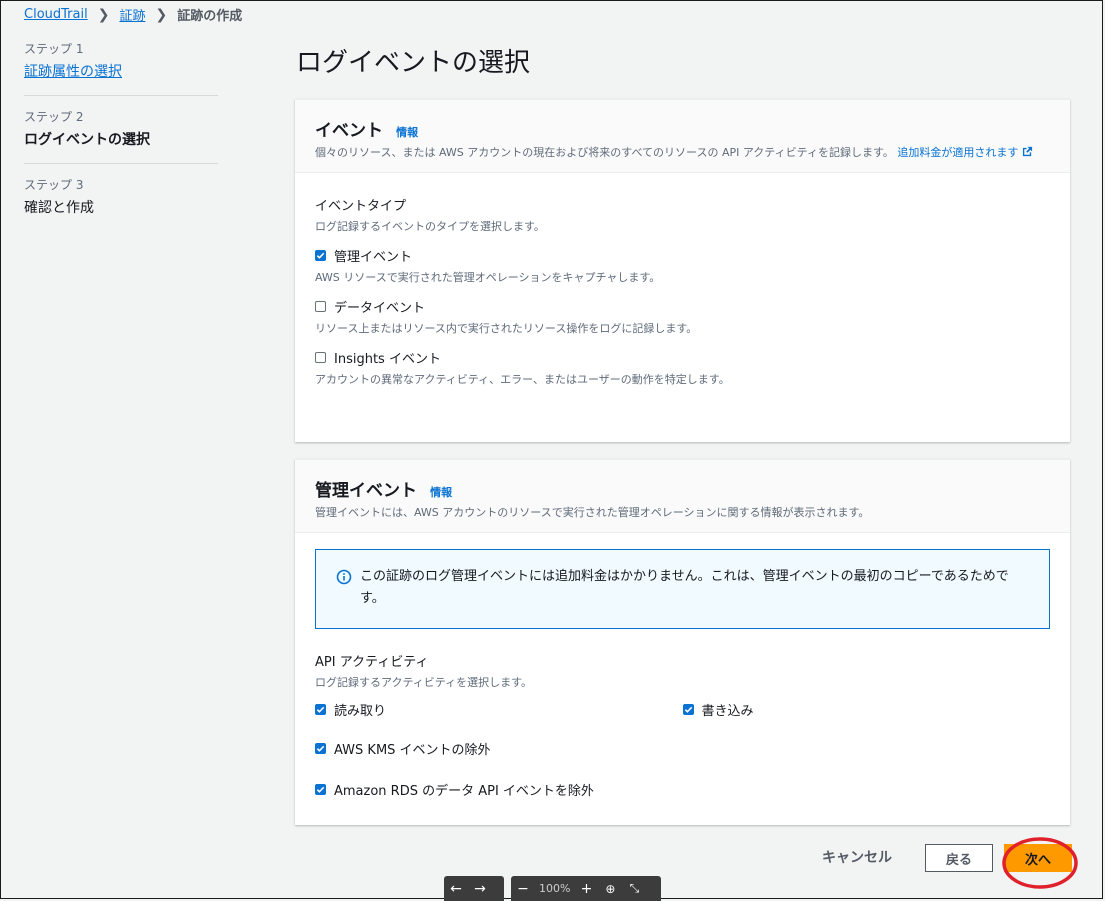 Image resolution: width=1105 pixels, height=901 pixels. I want to click on data-events-desc: リソース上またはリソース内で実行されたリソース操作をログに記録します。, so click(506, 328).